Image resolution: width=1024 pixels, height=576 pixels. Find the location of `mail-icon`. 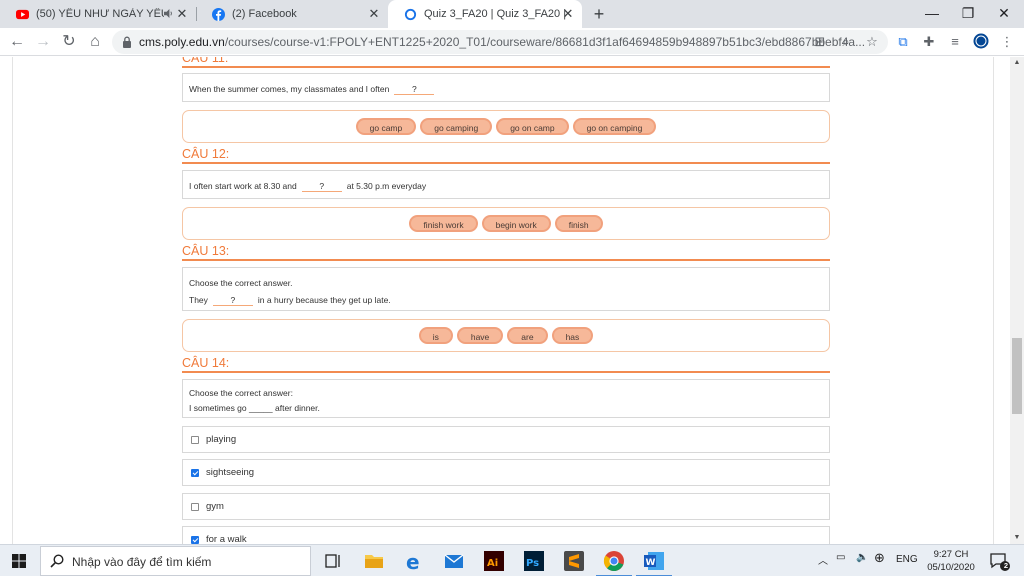

mail-icon is located at coordinates (454, 561).